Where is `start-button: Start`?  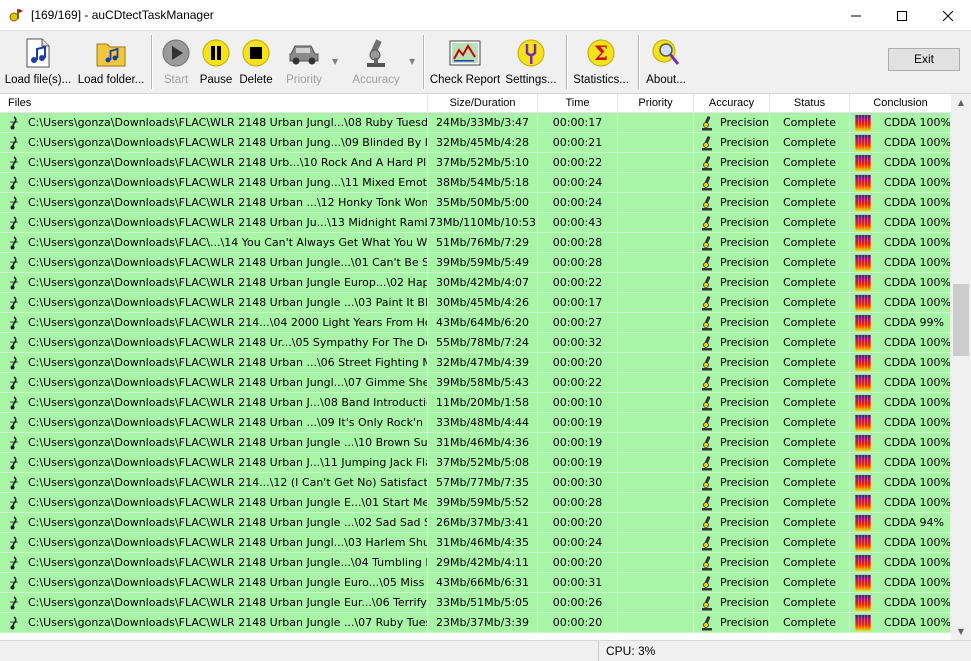
start-button: Start is located at coordinates (176, 62).